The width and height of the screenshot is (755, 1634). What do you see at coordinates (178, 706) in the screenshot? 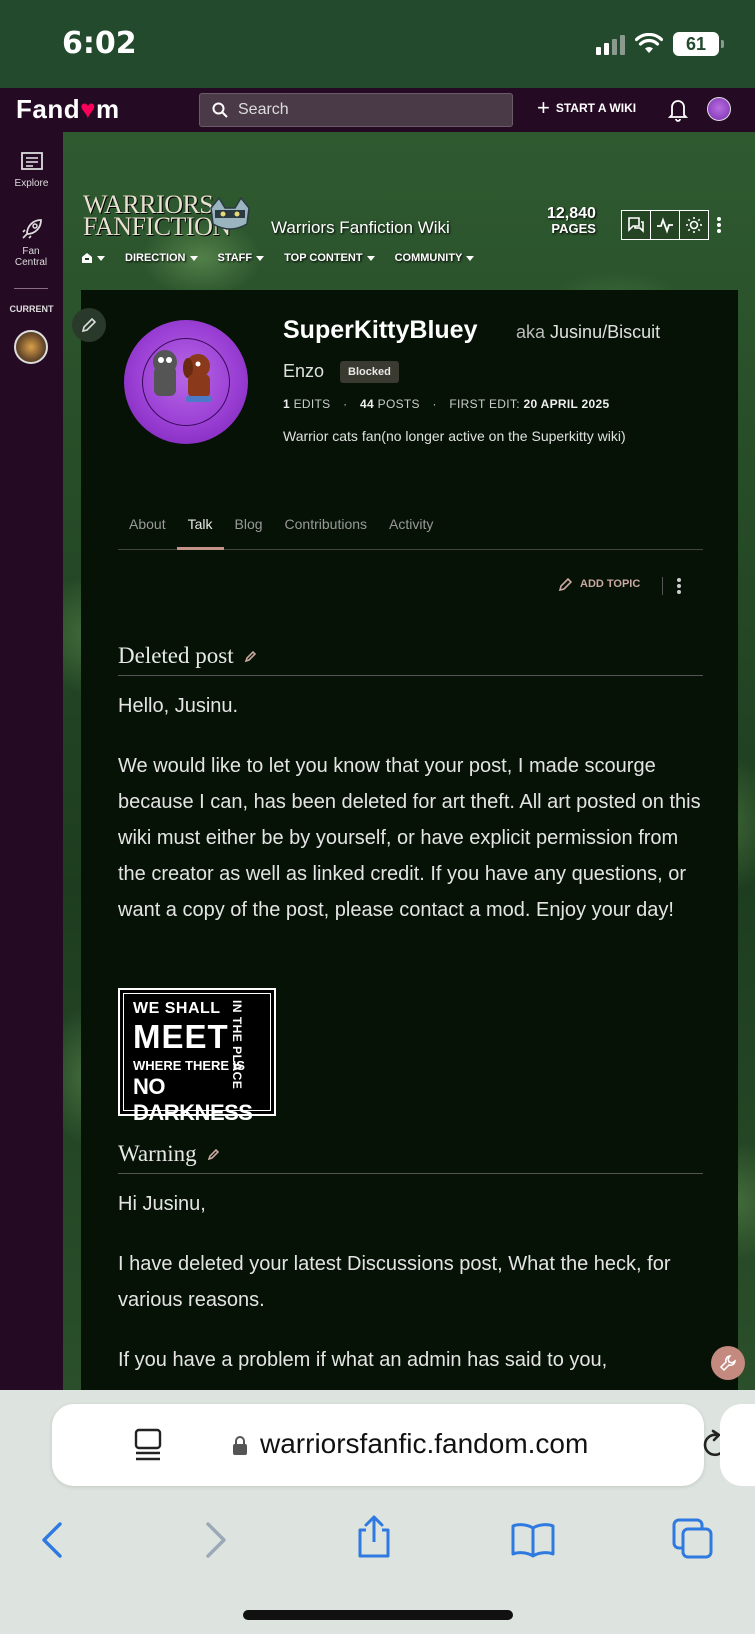
I see `paragraph: Hello, Jusinu.` at bounding box center [178, 706].